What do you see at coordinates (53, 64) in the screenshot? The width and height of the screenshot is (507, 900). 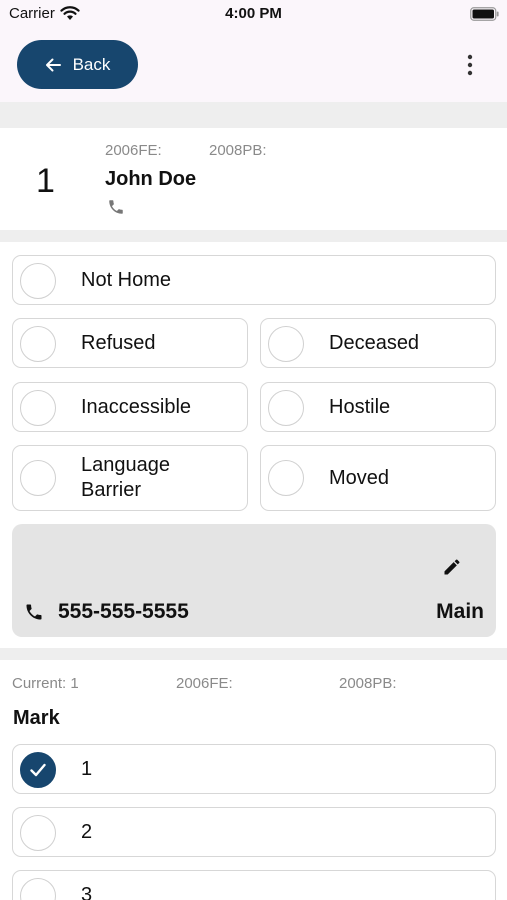 I see `back-arrow-icon` at bounding box center [53, 64].